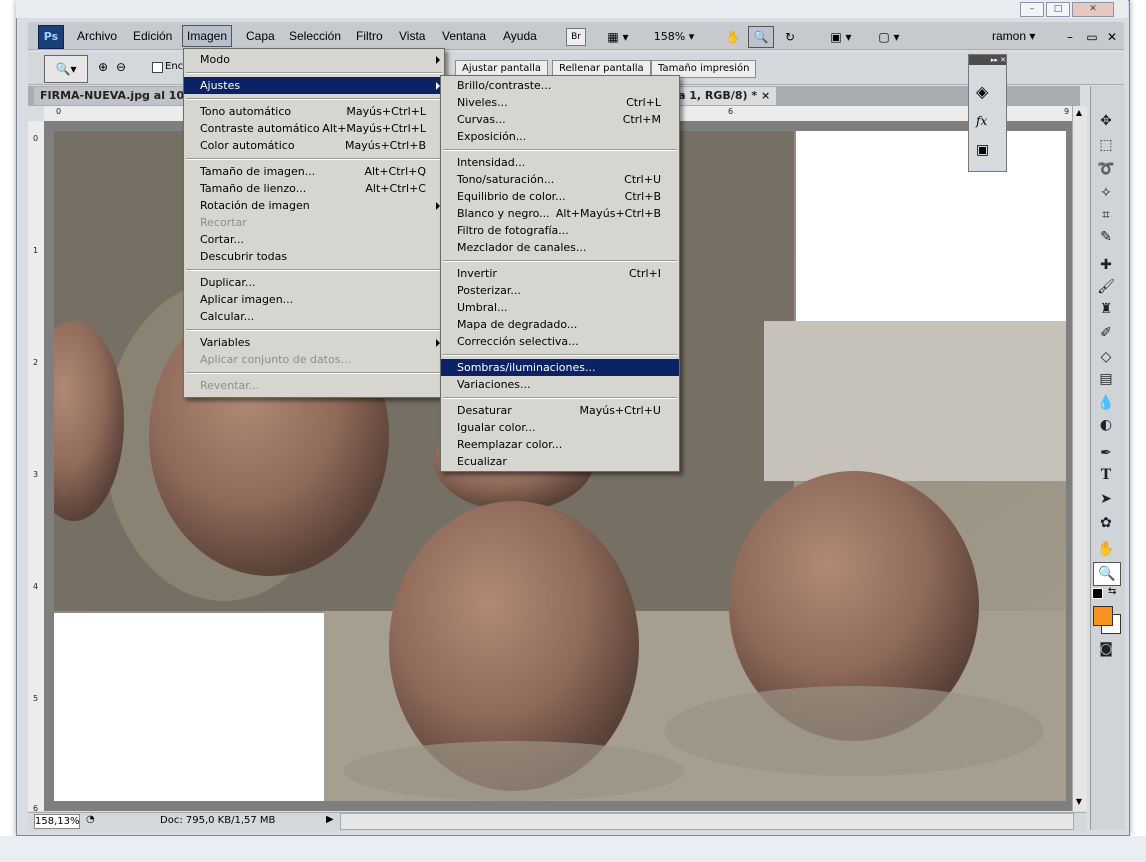 Image resolution: width=1146 pixels, height=862 pixels. Describe the element at coordinates (260, 36) in the screenshot. I see `menu-capa: Capa` at that location.